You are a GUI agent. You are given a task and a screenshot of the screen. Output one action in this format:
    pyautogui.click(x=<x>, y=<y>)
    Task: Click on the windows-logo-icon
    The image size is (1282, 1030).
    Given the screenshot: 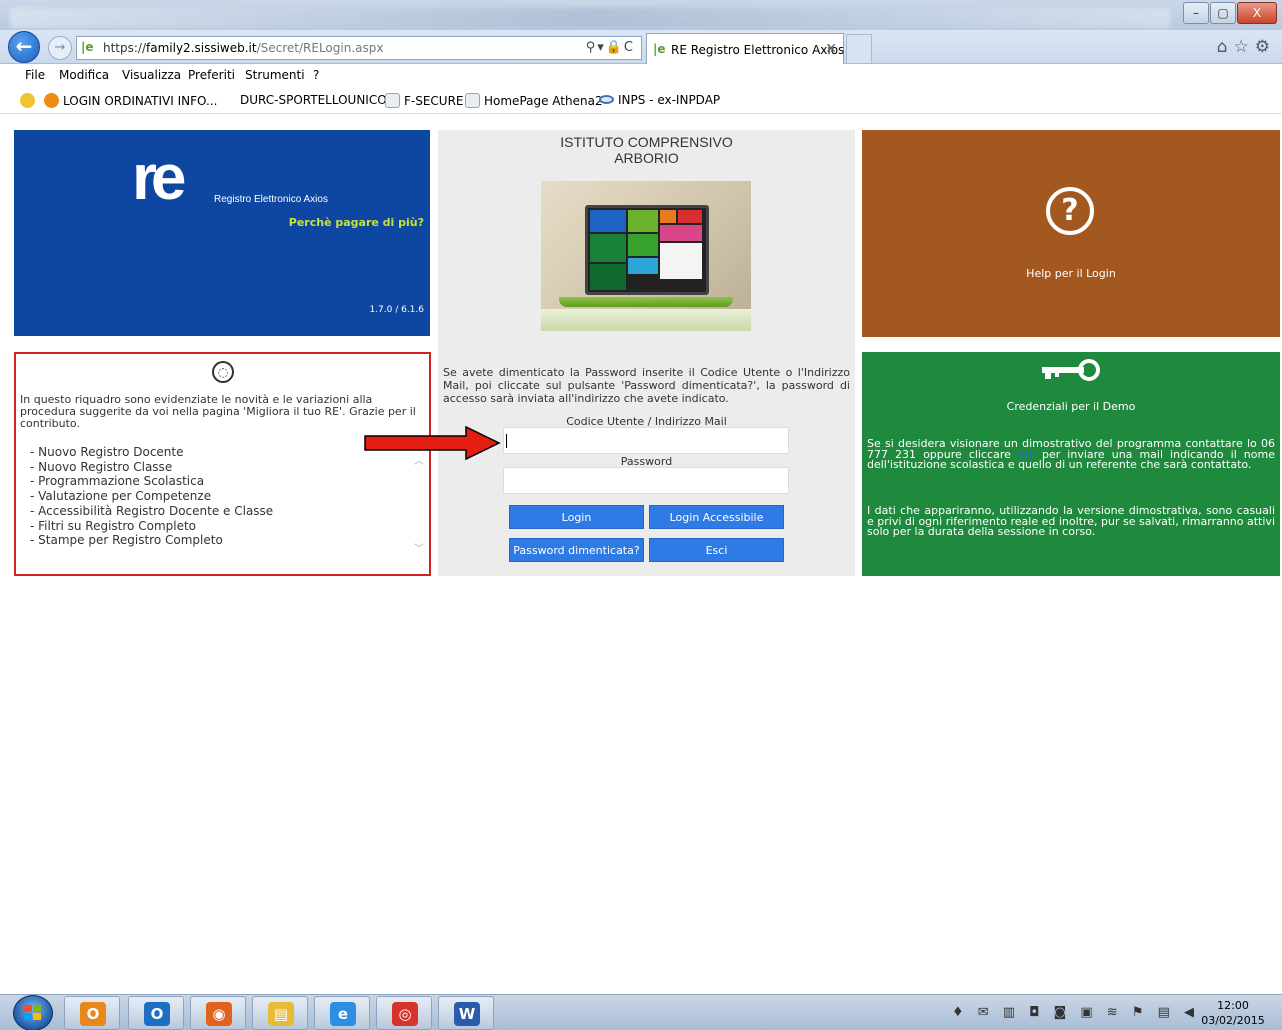 What is the action you would take?
    pyautogui.click(x=33, y=1013)
    